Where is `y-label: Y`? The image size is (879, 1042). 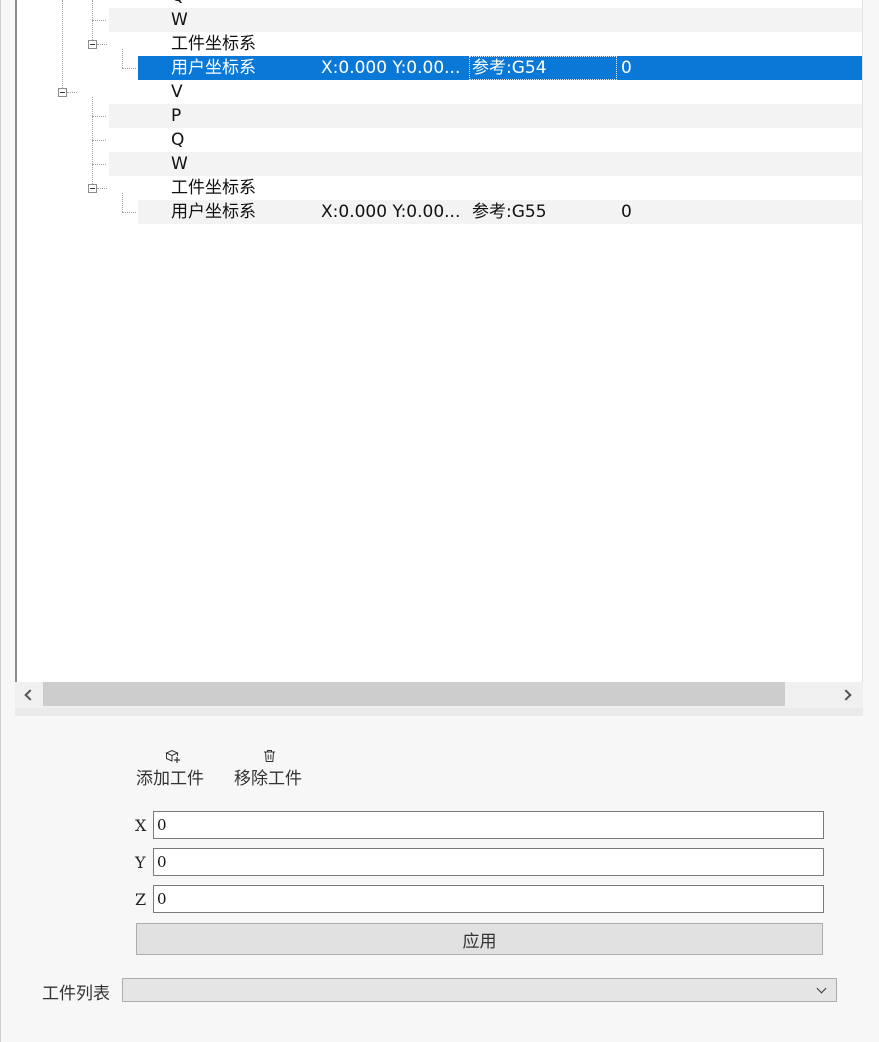 y-label: Y is located at coordinates (140, 862).